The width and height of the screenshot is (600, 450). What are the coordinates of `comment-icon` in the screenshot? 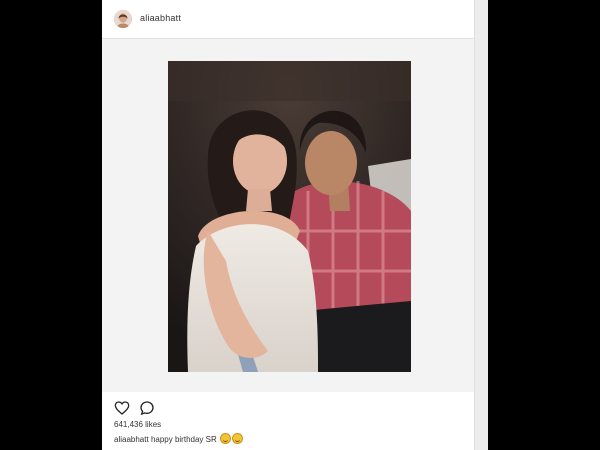 It's located at (147, 408).